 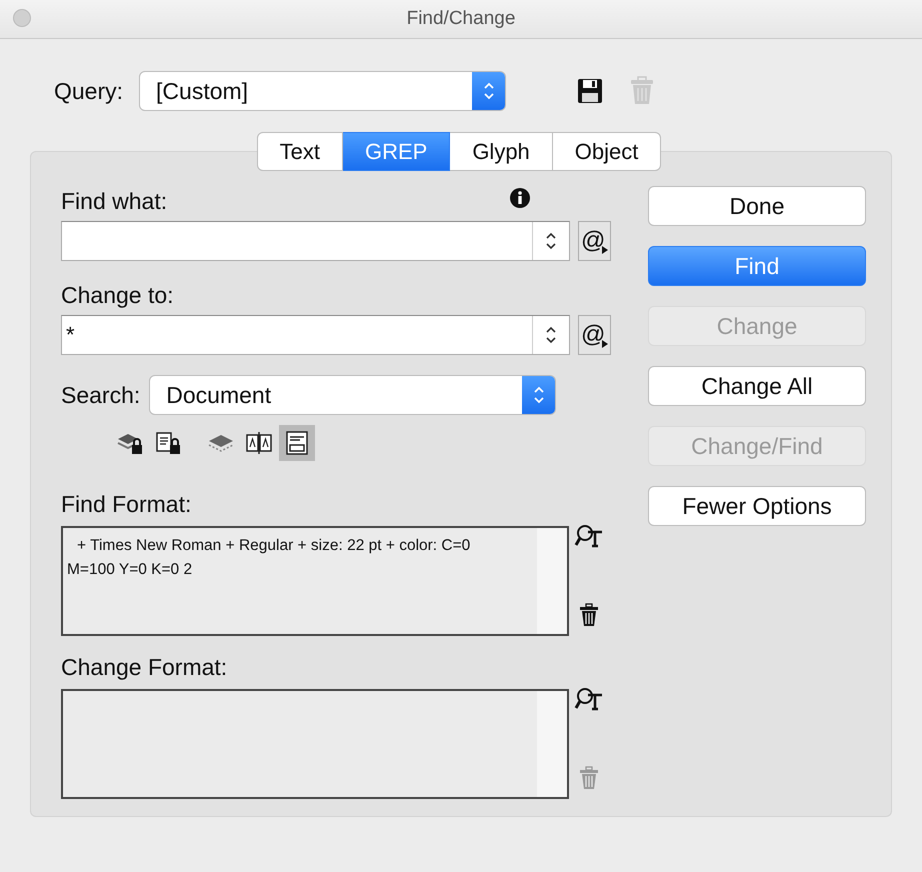 I want to click on dialog-button: Done, so click(x=757, y=206).